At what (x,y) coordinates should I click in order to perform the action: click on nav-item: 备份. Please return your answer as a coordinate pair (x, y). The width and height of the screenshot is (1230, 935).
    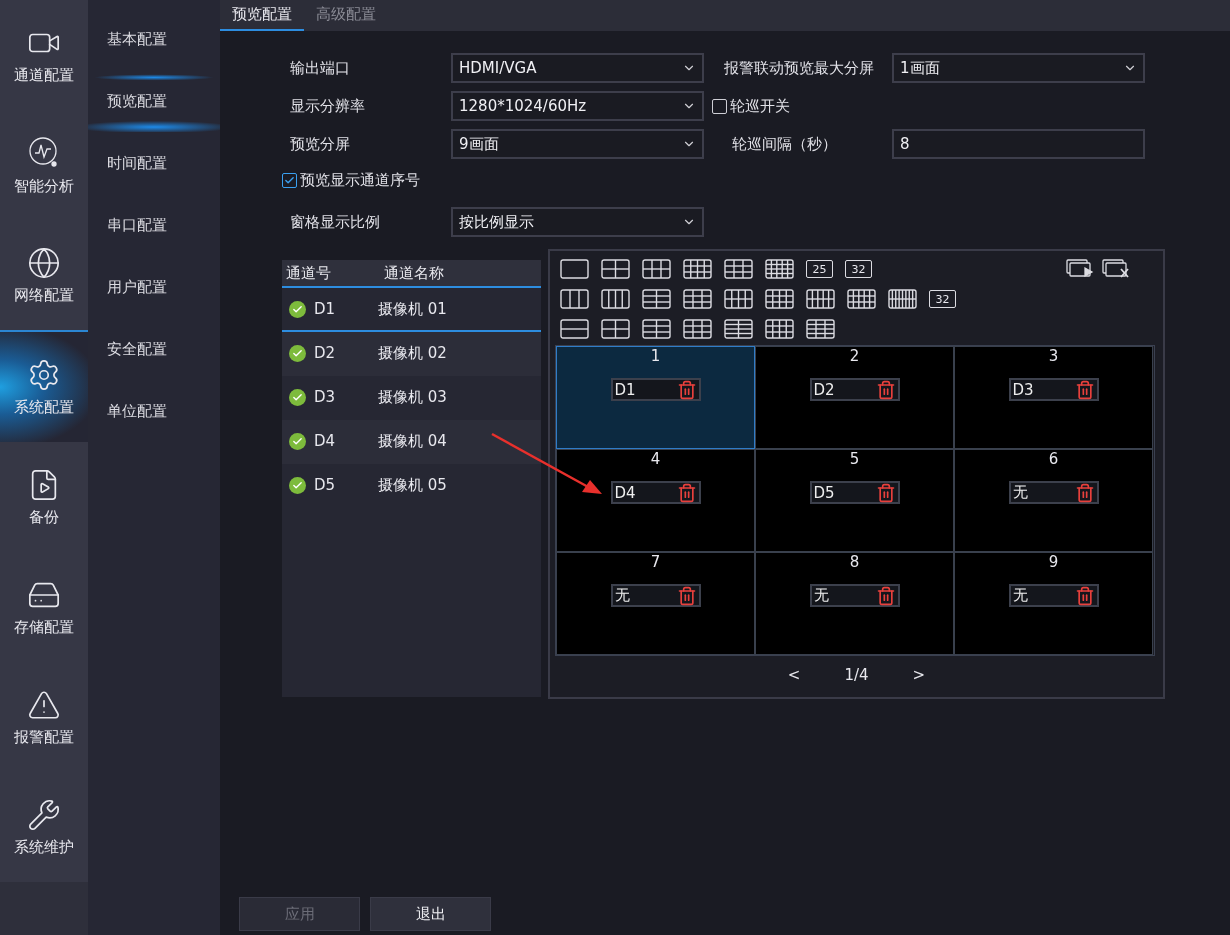
    Looking at the image, I should click on (44, 497).